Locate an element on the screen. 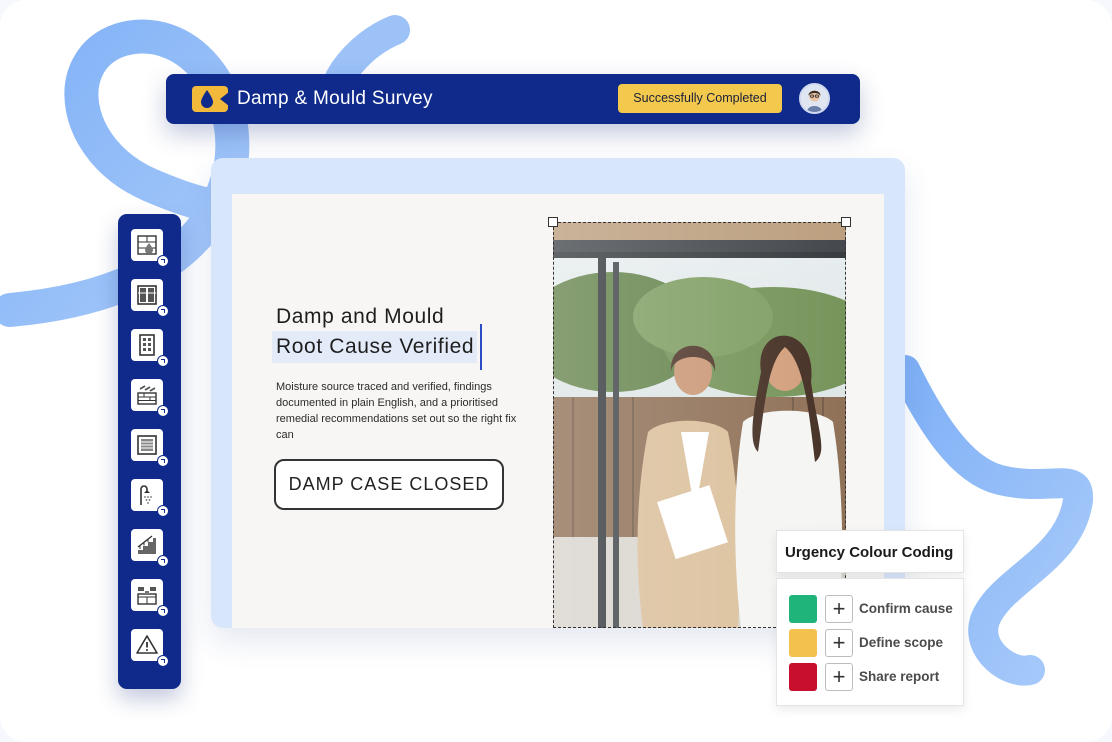 This screenshot has height=742, width=1112. green-swatch is located at coordinates (803, 609).